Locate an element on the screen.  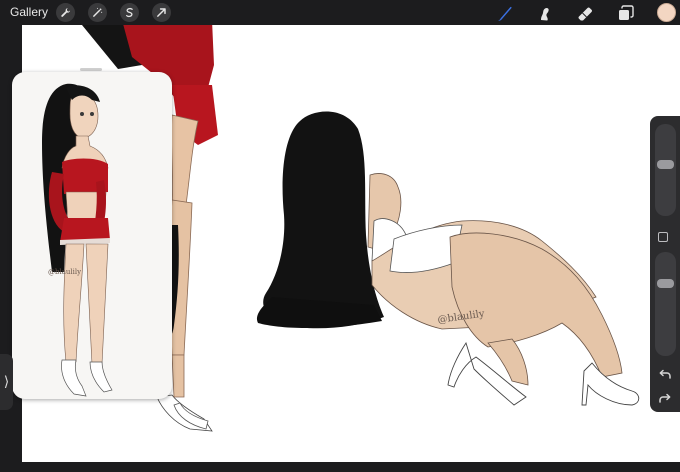
modify-button is located at coordinates (663, 237).